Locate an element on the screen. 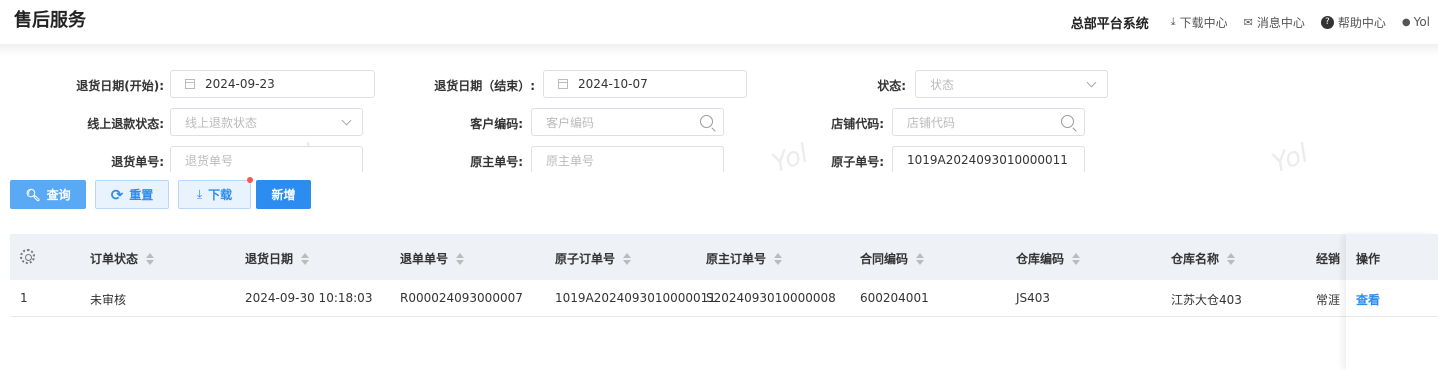 The image size is (1438, 370). return-date-end-picker: 2024-10-07 is located at coordinates (645, 84).